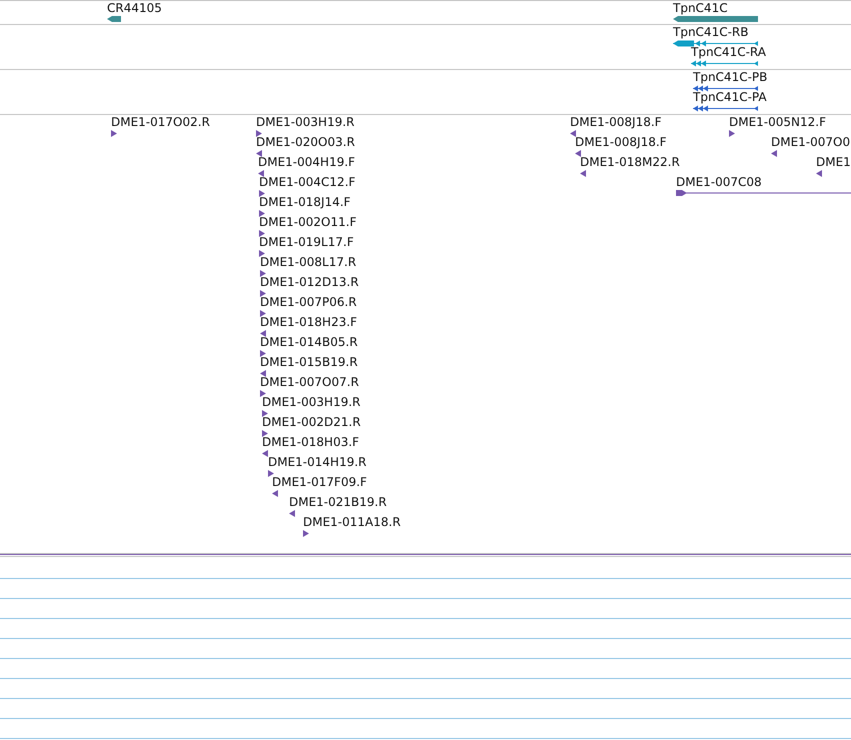 This screenshot has width=851, height=740. Describe the element at coordinates (309, 322) in the screenshot. I see `feature-label: DME1-018H23.F` at that location.